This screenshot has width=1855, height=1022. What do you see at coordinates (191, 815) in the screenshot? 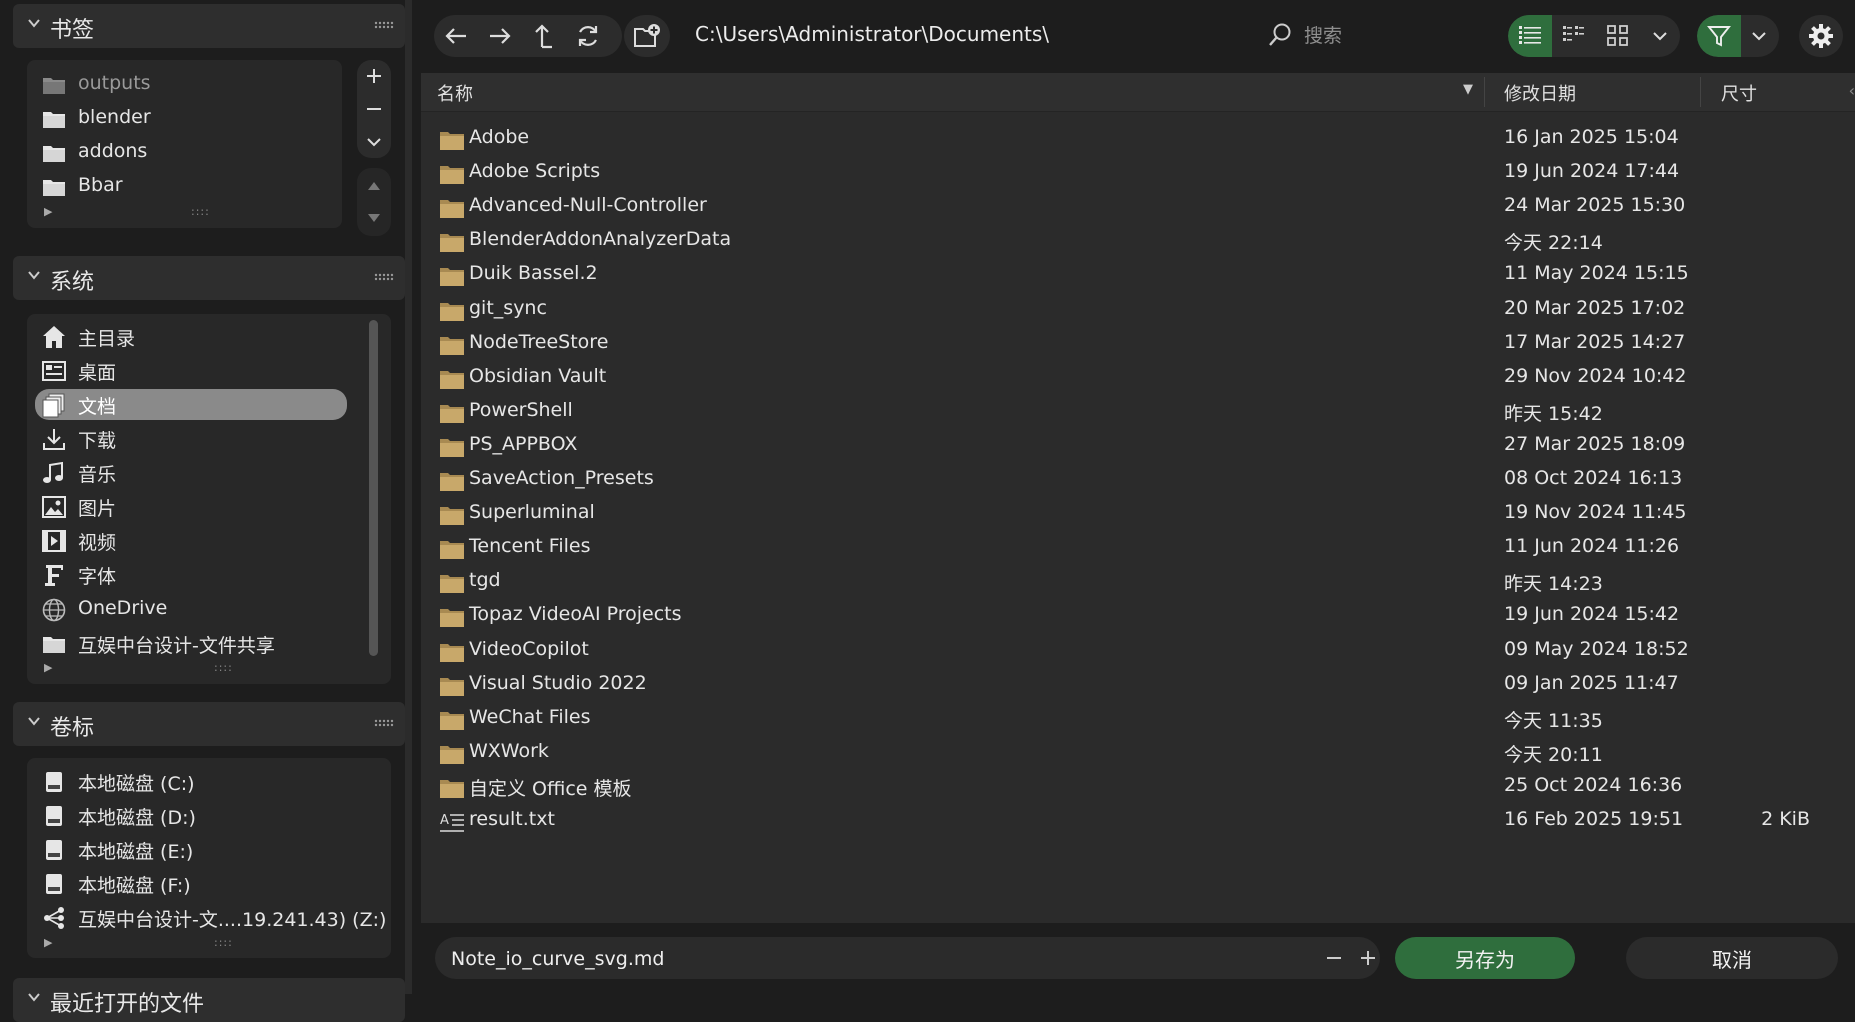
I see `volume-item-d: 本地磁盘 (D:)` at bounding box center [191, 815].